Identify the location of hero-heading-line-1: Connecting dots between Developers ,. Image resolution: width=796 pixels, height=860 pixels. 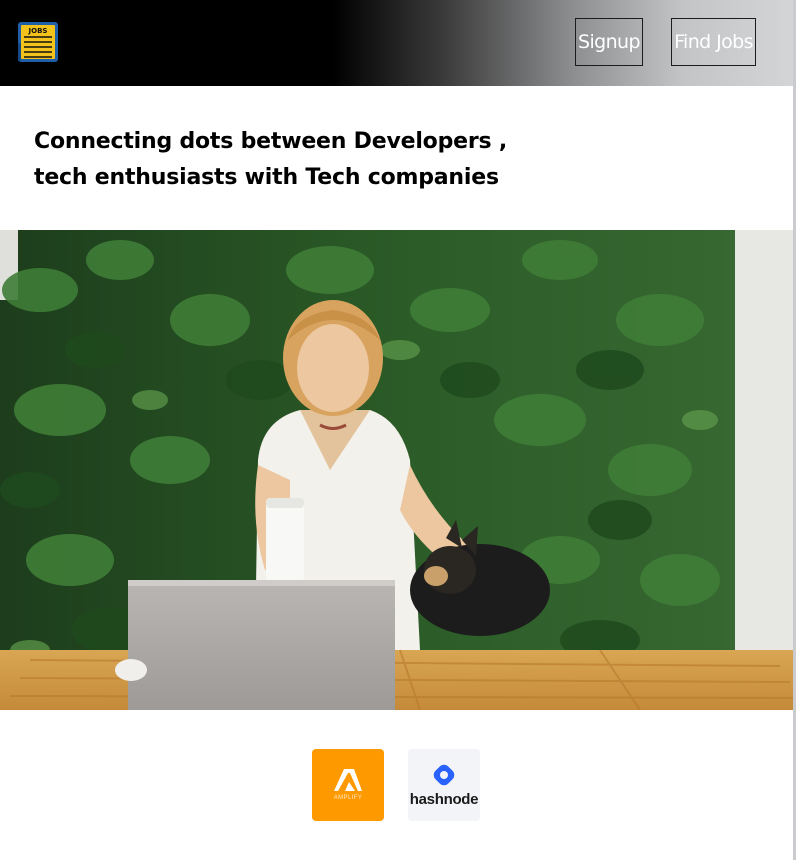
(271, 141).